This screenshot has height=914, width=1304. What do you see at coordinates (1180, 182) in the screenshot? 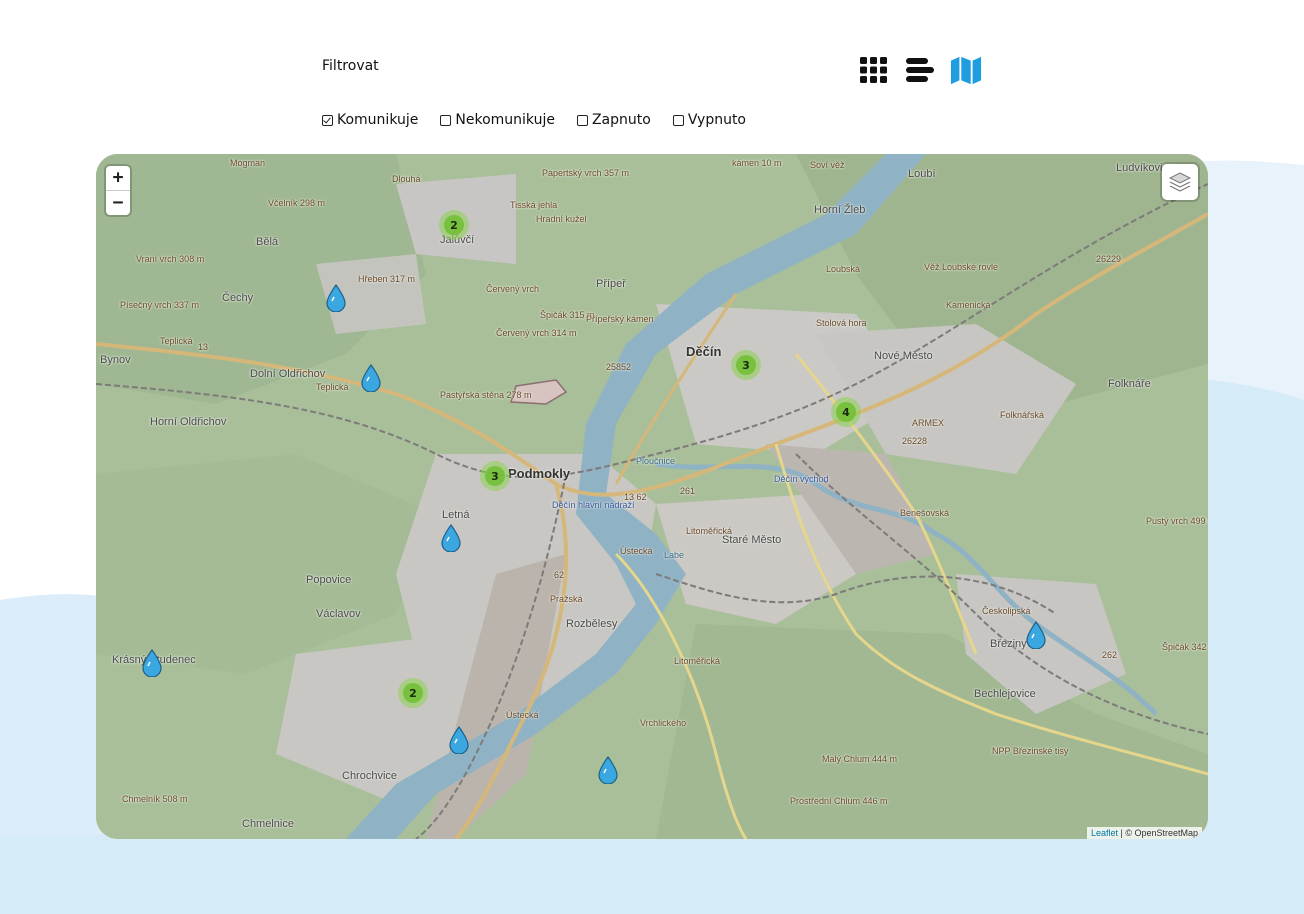
I see `layers-button` at bounding box center [1180, 182].